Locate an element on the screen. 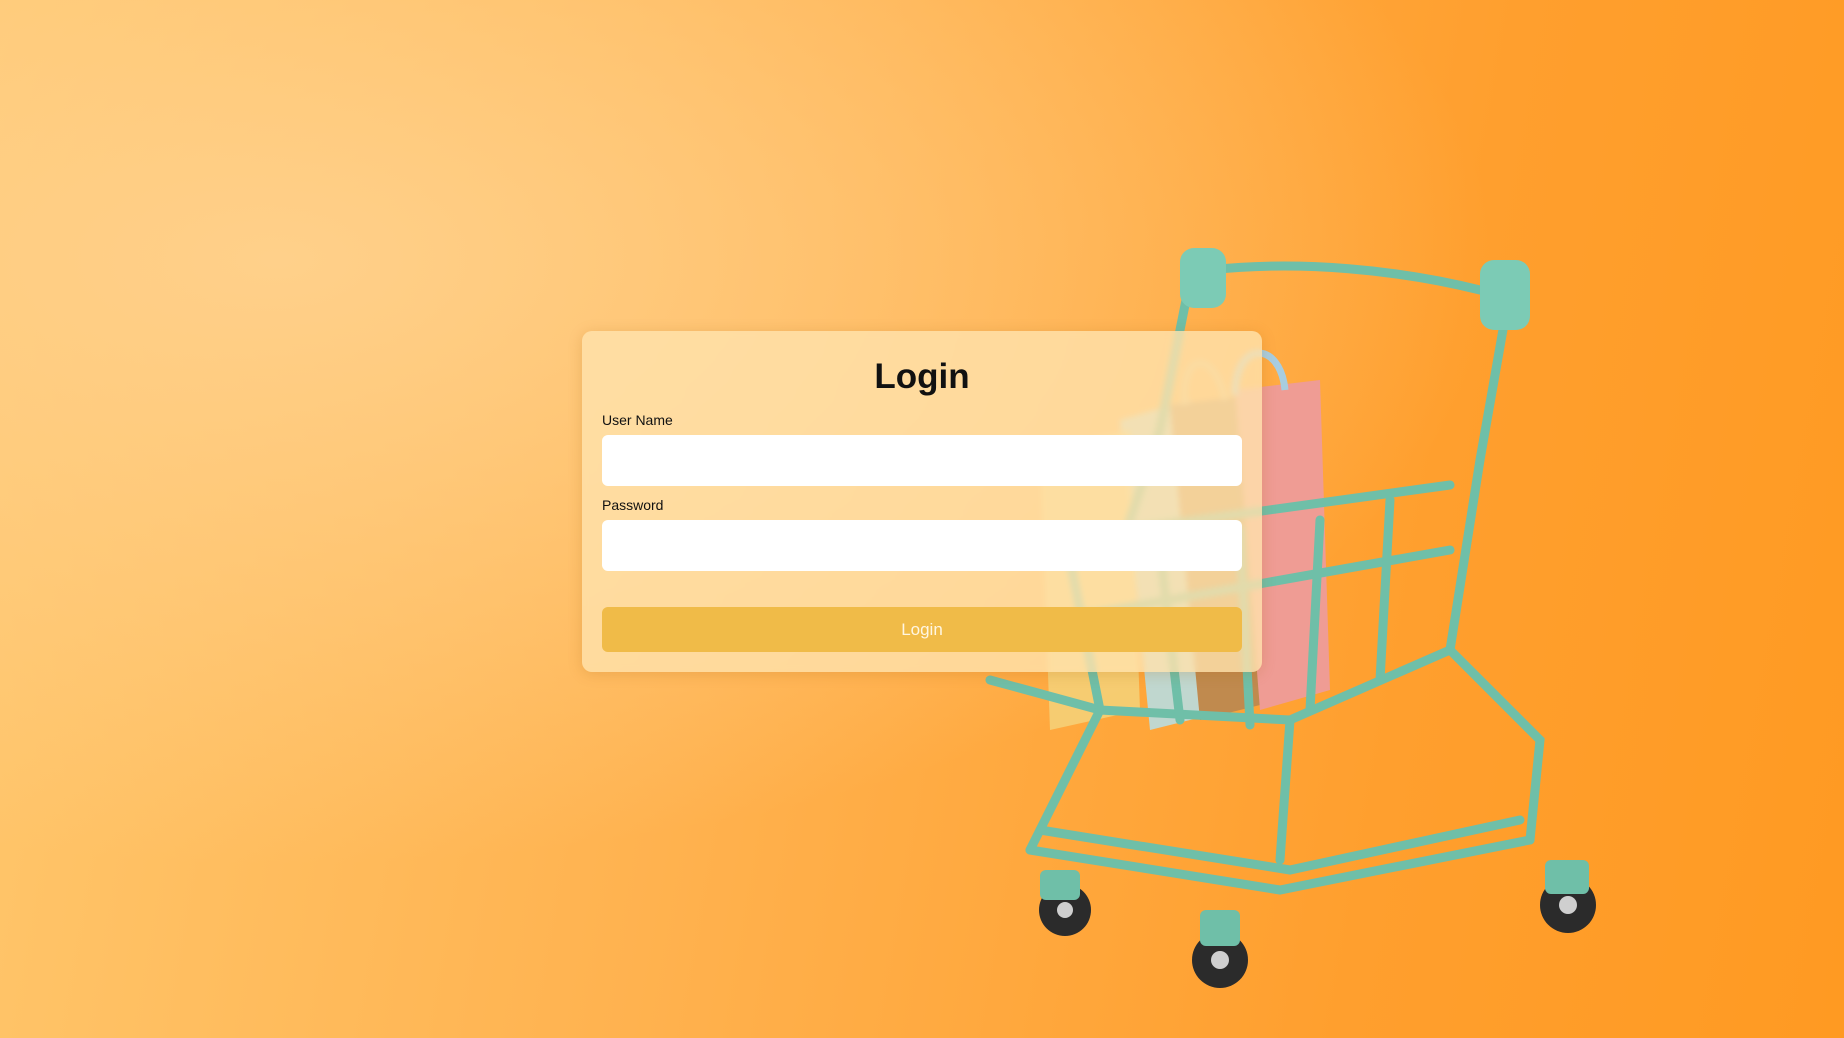  username-label: User Name is located at coordinates (637, 420).